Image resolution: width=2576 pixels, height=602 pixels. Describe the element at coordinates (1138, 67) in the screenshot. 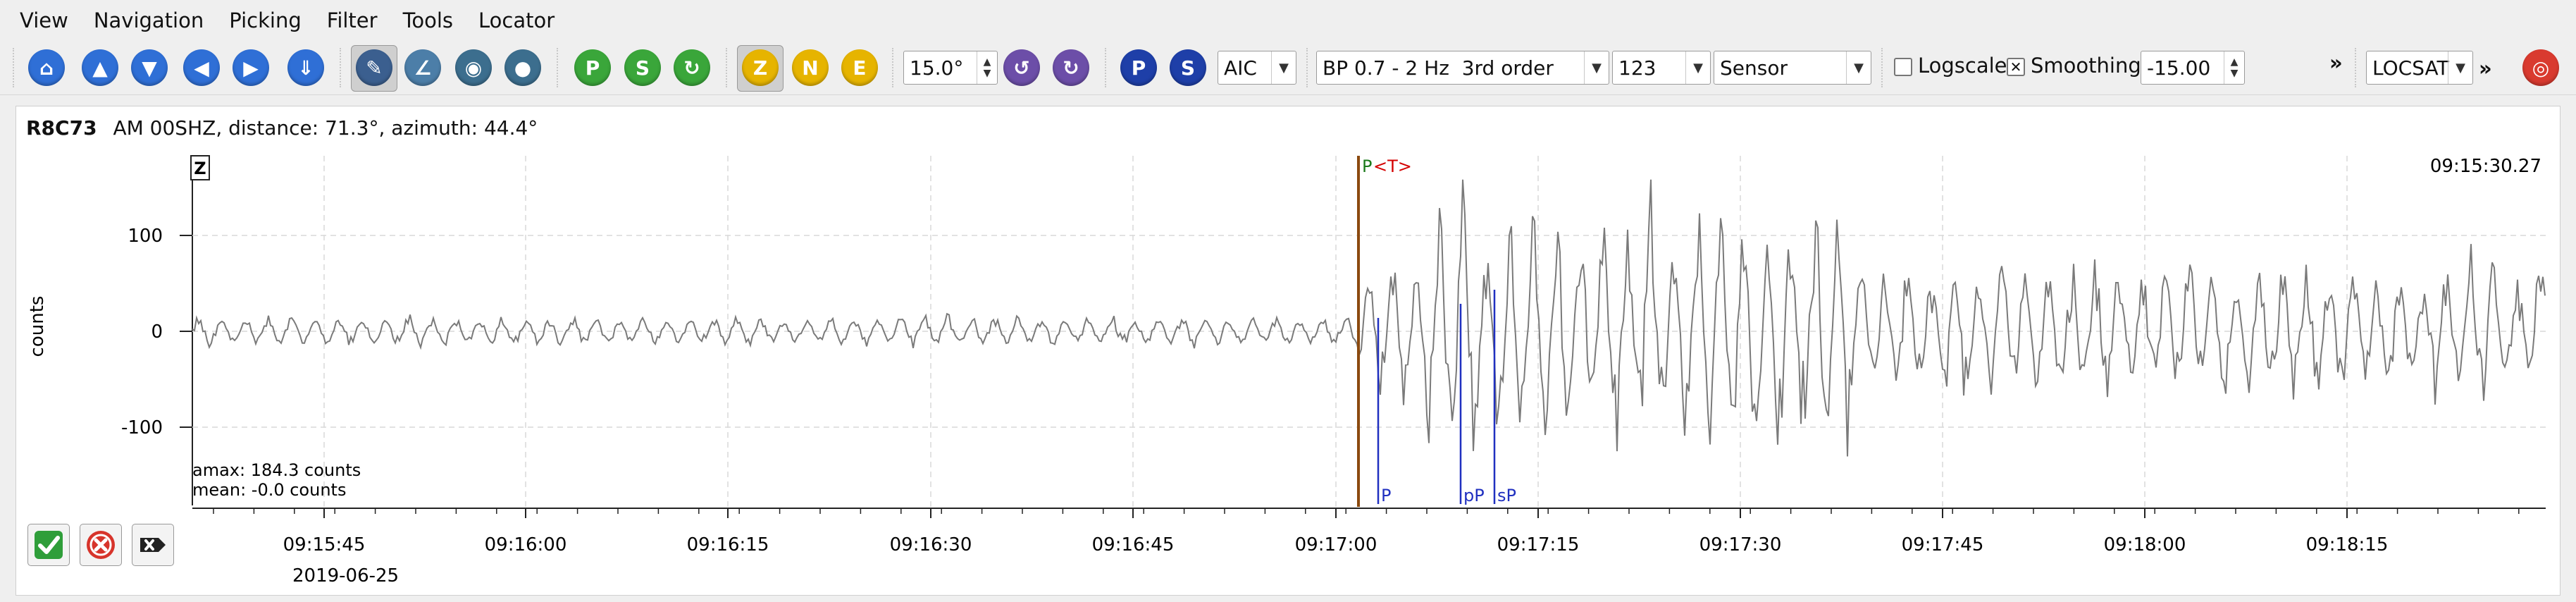

I see `theoretical-p-icon: P` at that location.